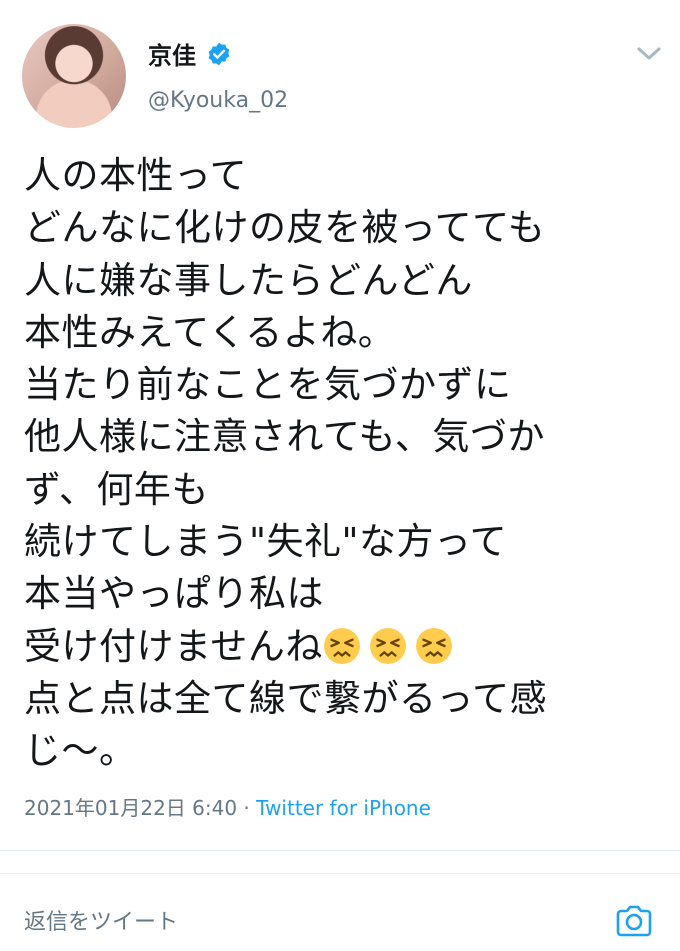  Describe the element at coordinates (130, 808) in the screenshot. I see `timestamp: 2021年01月22日 6:40` at that location.